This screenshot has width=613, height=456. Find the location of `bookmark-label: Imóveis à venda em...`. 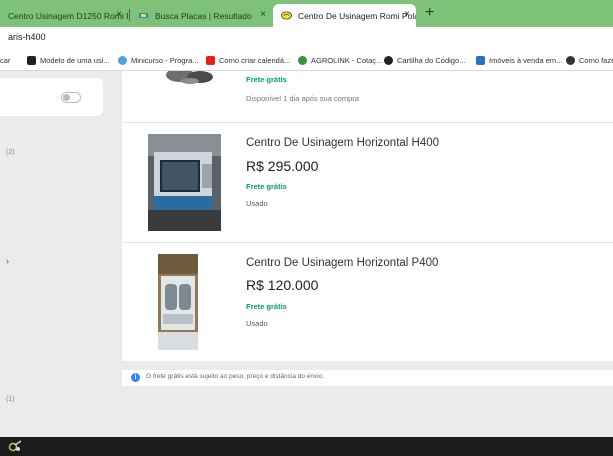

bookmark-label: Imóveis à venda em... is located at coordinates (526, 60).